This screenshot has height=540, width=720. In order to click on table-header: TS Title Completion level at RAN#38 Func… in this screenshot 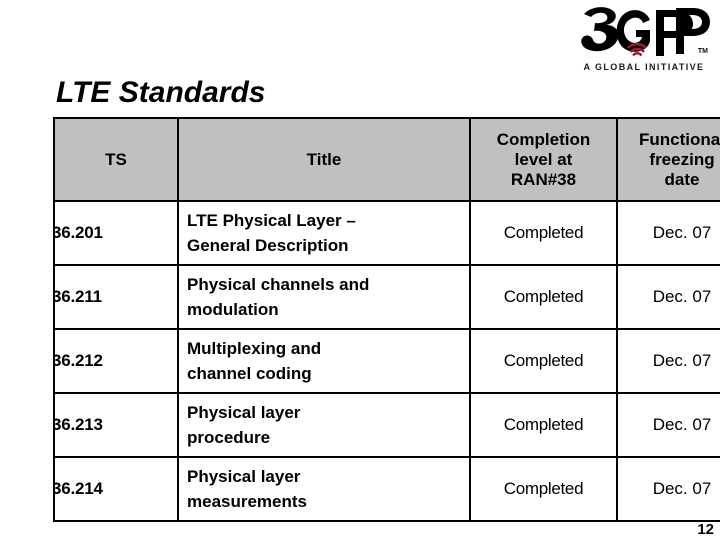, I will do `click(386, 159)`.